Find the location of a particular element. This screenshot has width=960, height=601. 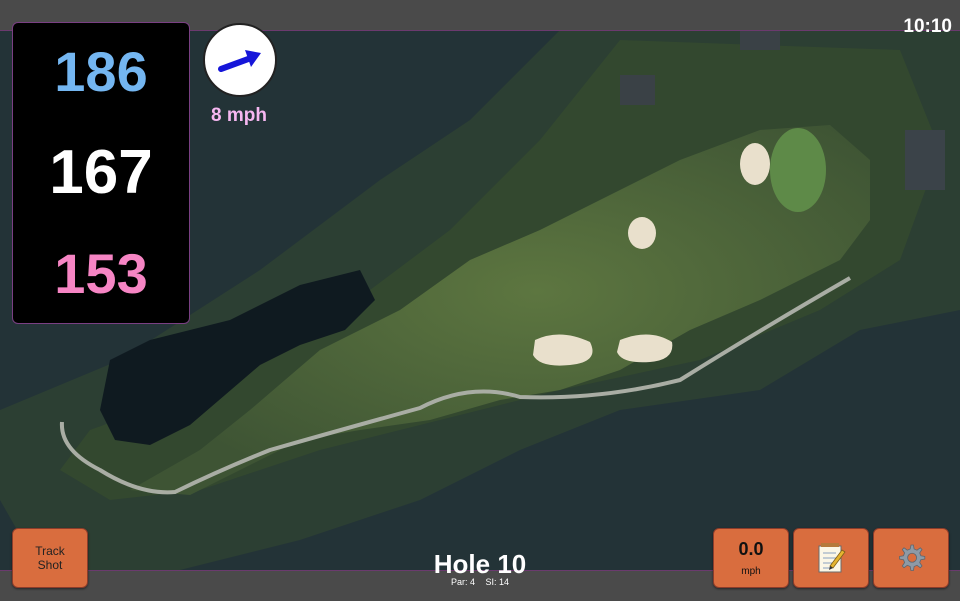

clock: 10:10 is located at coordinates (927, 26).